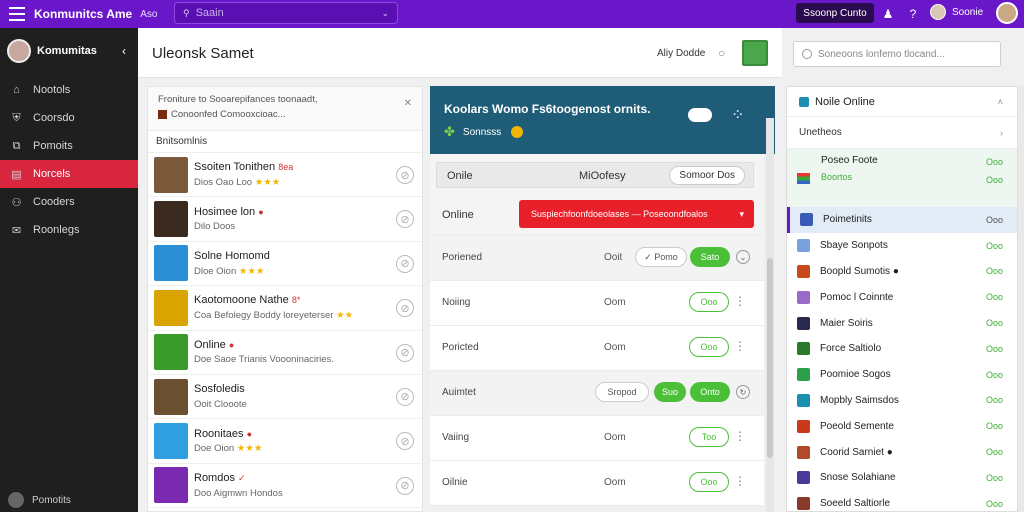 Image resolution: width=1024 pixels, height=512 pixels. What do you see at coordinates (285, 441) in the screenshot?
I see `list-item: Roonitaes ● Doe Oion ★★★ ⊘` at bounding box center [285, 441].